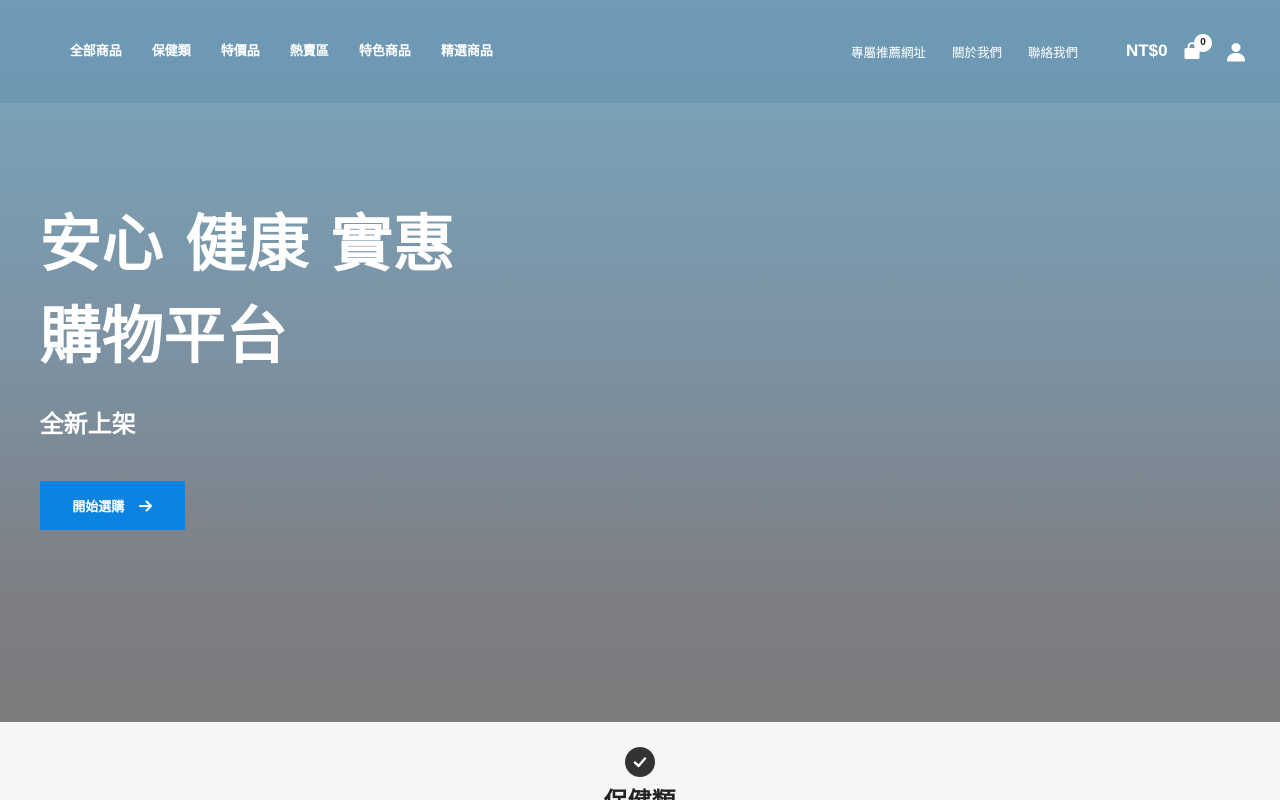 The height and width of the screenshot is (800, 1280). Describe the element at coordinates (1203, 43) in the screenshot. I see `cart-count-badge: 0` at that location.